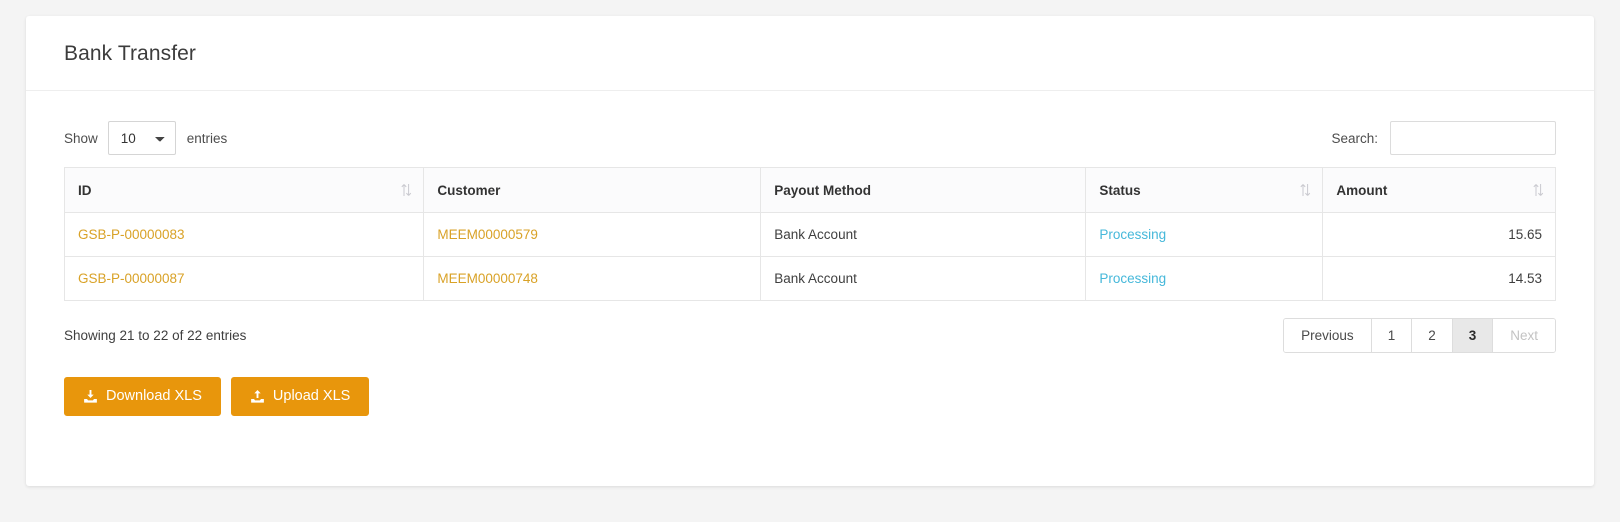 This screenshot has height=522, width=1620. I want to click on pagination: Previous 1 2 3 Next, so click(1419, 335).